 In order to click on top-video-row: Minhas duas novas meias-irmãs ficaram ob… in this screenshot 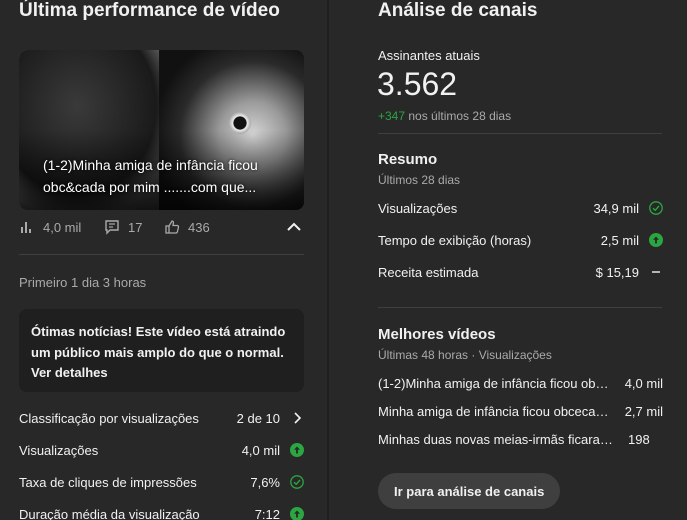, I will do `click(520, 439)`.